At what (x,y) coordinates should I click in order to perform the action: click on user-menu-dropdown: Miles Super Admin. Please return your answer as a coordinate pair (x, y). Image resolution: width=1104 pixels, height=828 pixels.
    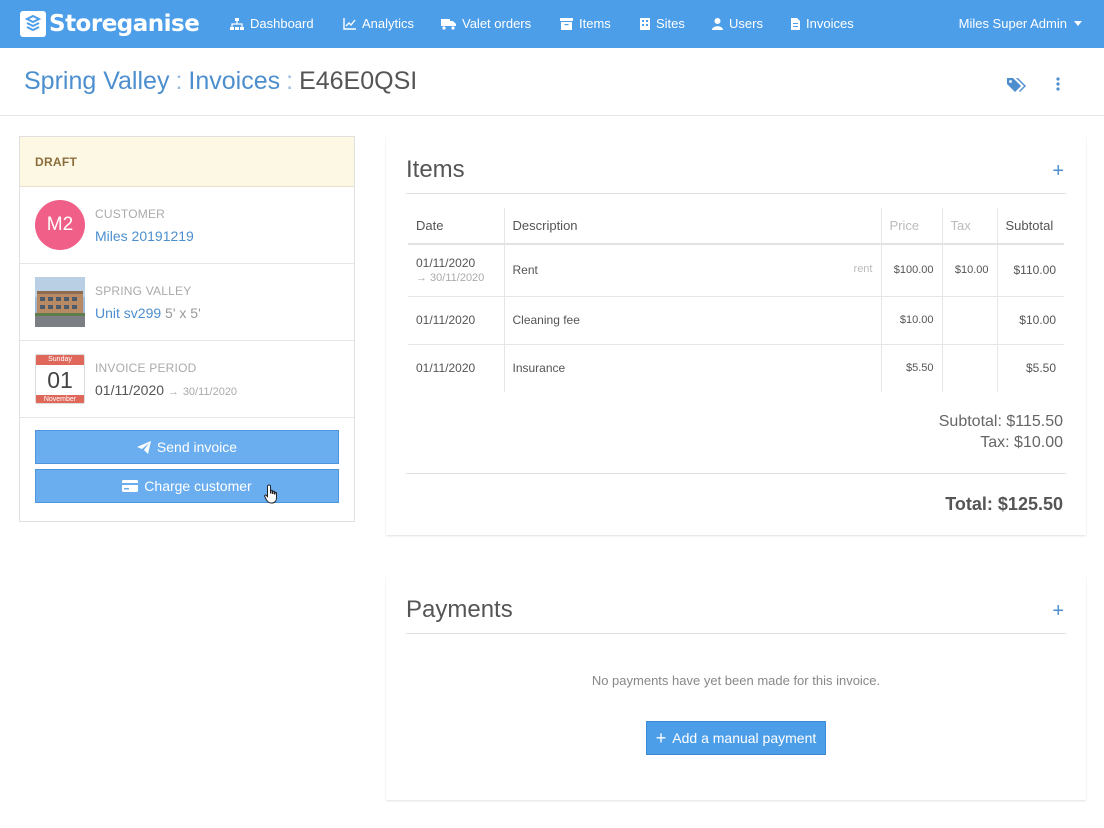
    Looking at the image, I should click on (1020, 23).